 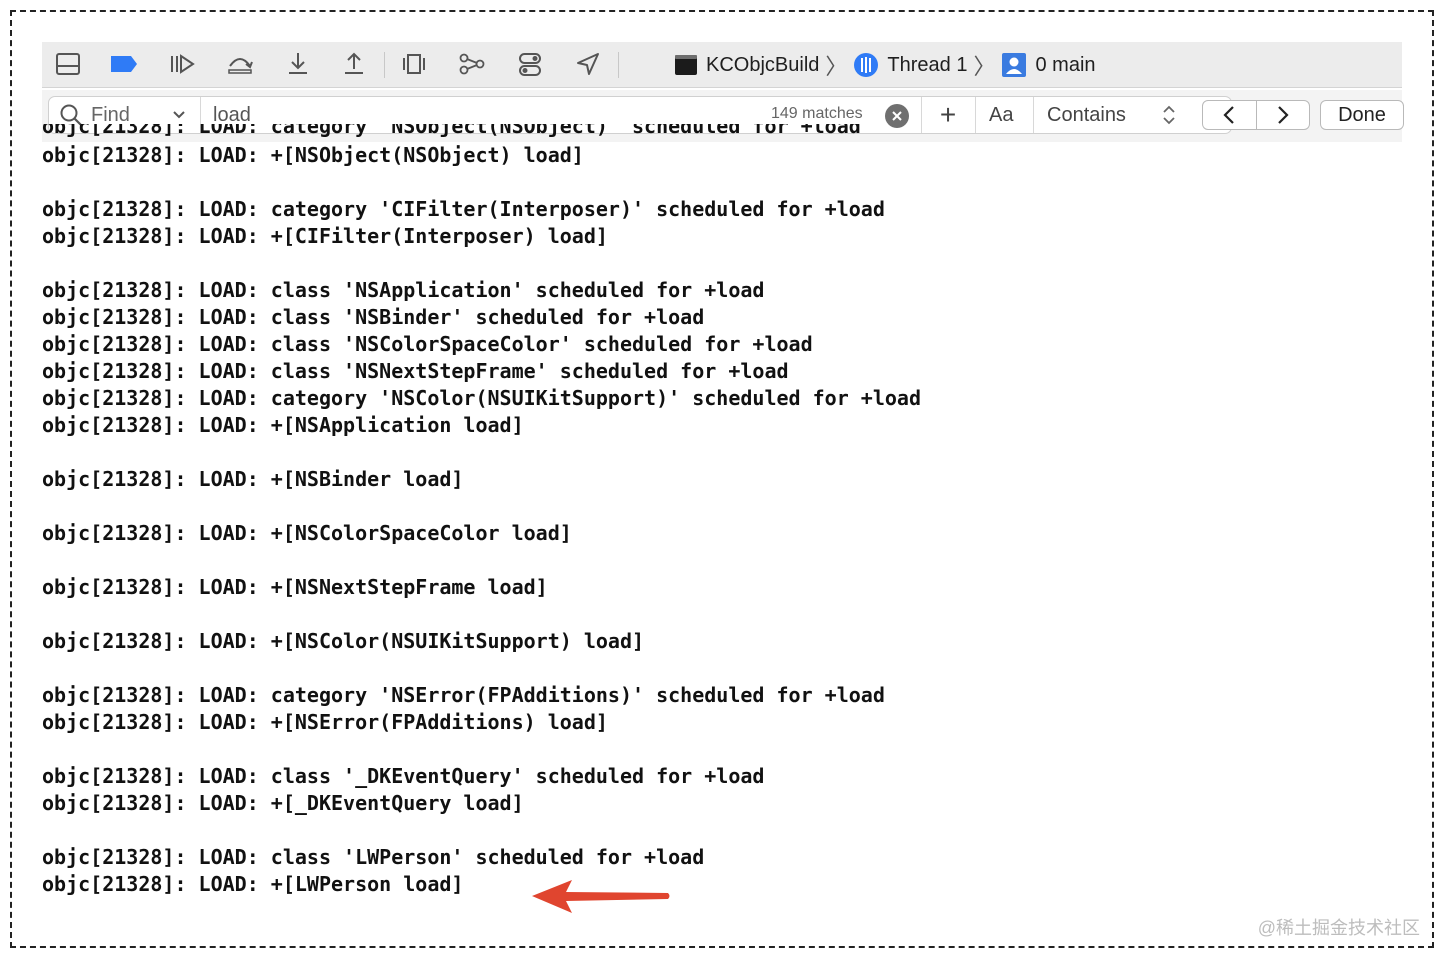 I want to click on breakpoints-toggle-icon, so click(x=124, y=64).